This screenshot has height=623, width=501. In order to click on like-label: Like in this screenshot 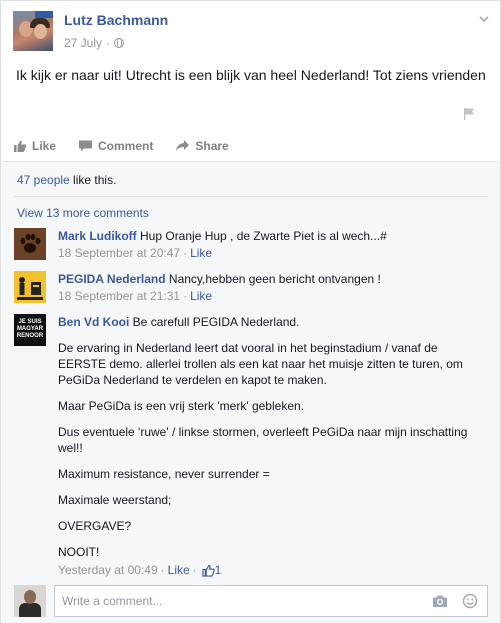, I will do `click(44, 146)`.